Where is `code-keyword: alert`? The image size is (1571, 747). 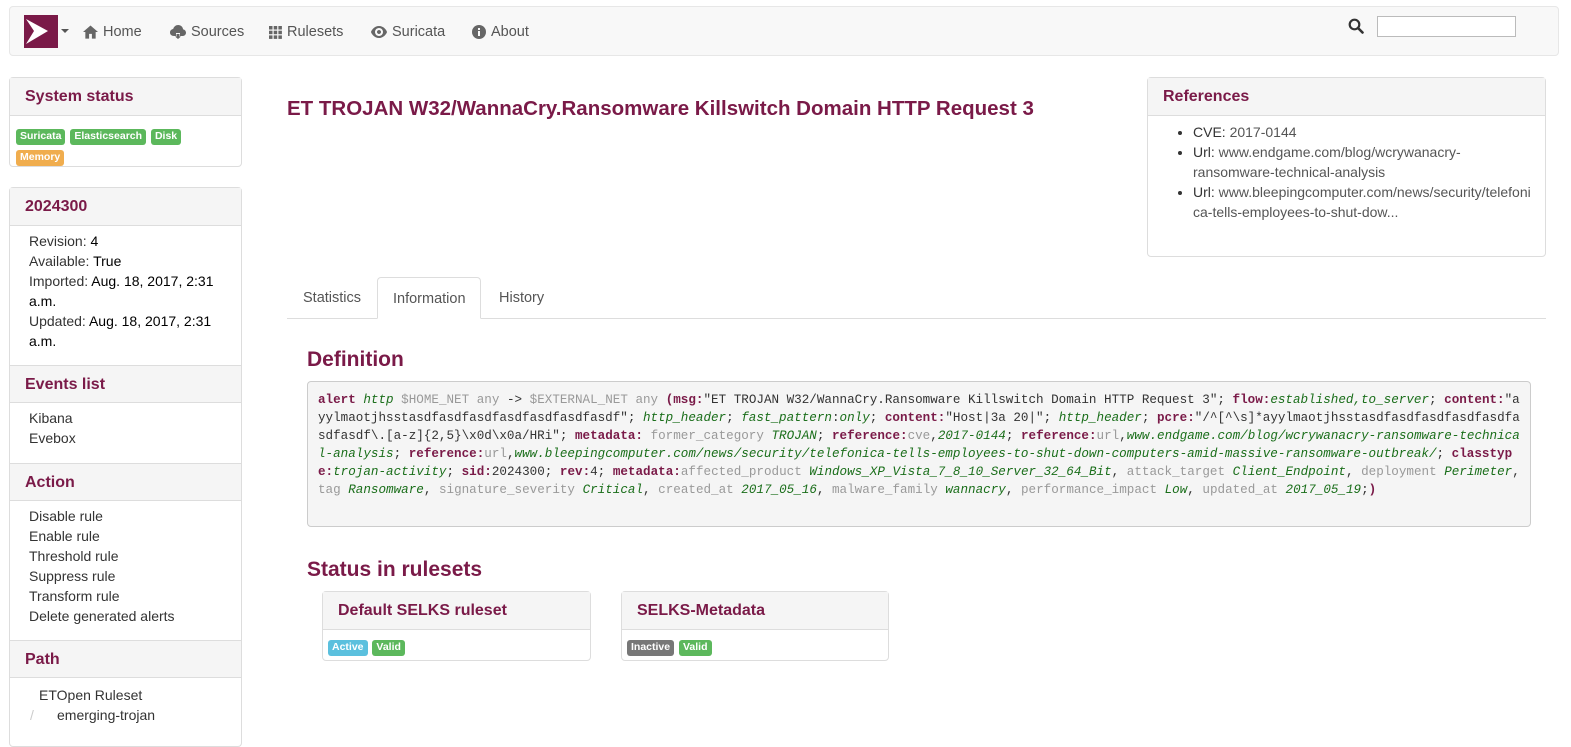
code-keyword: alert is located at coordinates (337, 400).